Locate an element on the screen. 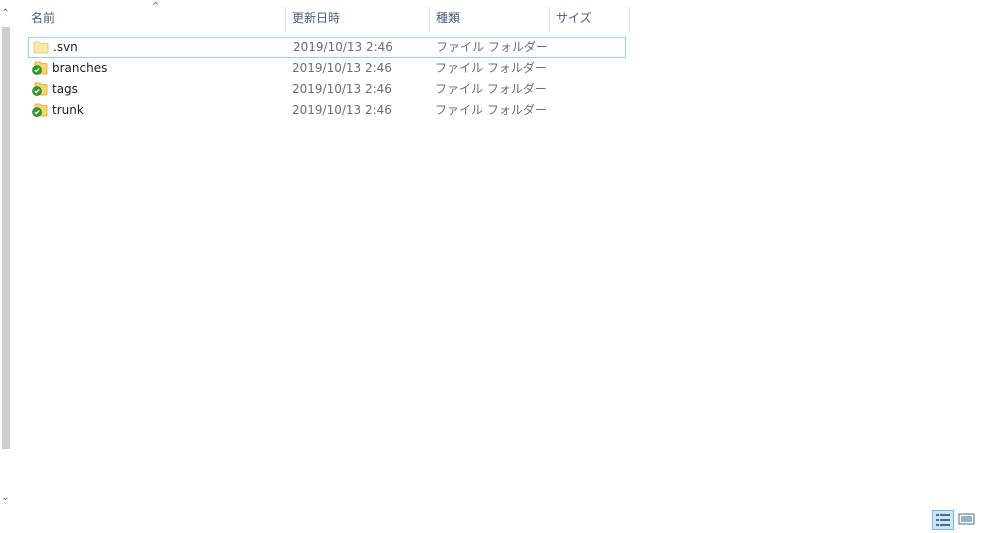 This screenshot has height=533, width=981. scroll-down-icon: ⌄ is located at coordinates (5, 498).